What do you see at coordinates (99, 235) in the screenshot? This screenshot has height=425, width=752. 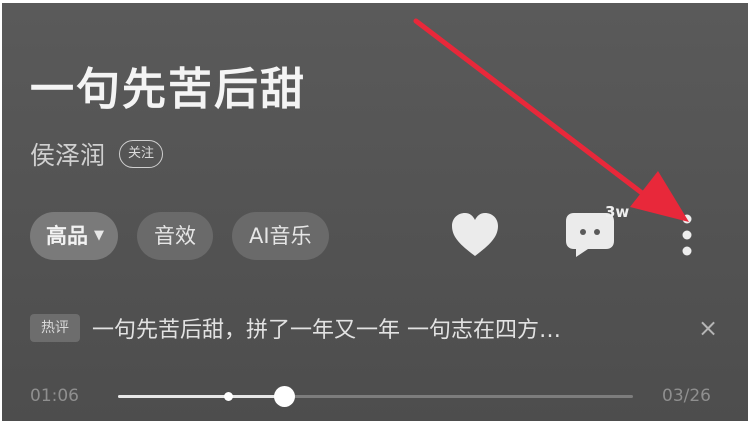 I see `chevron-down-icon: ▼` at bounding box center [99, 235].